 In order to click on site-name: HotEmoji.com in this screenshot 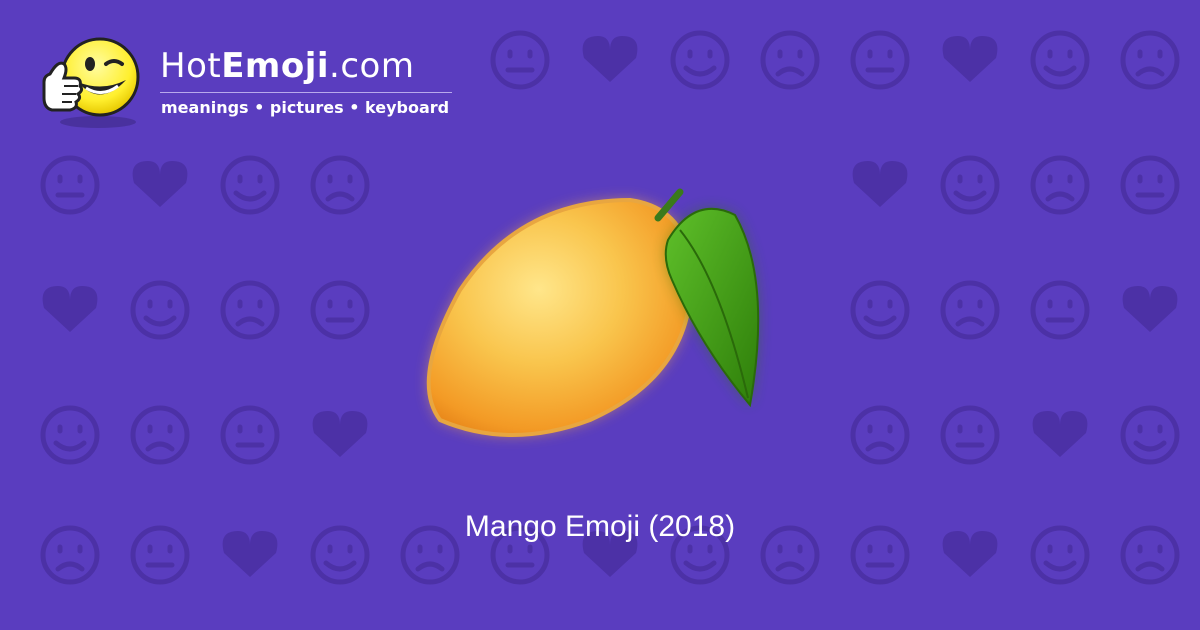, I will do `click(287, 66)`.